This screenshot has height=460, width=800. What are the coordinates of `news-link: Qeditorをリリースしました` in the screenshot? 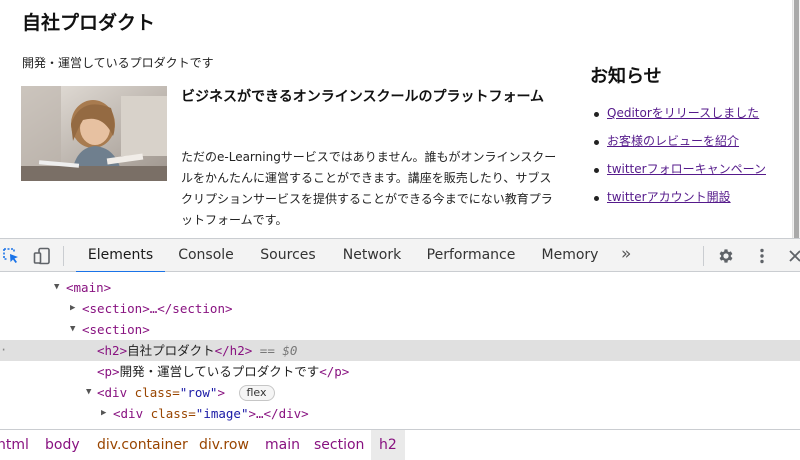 It's located at (683, 113).